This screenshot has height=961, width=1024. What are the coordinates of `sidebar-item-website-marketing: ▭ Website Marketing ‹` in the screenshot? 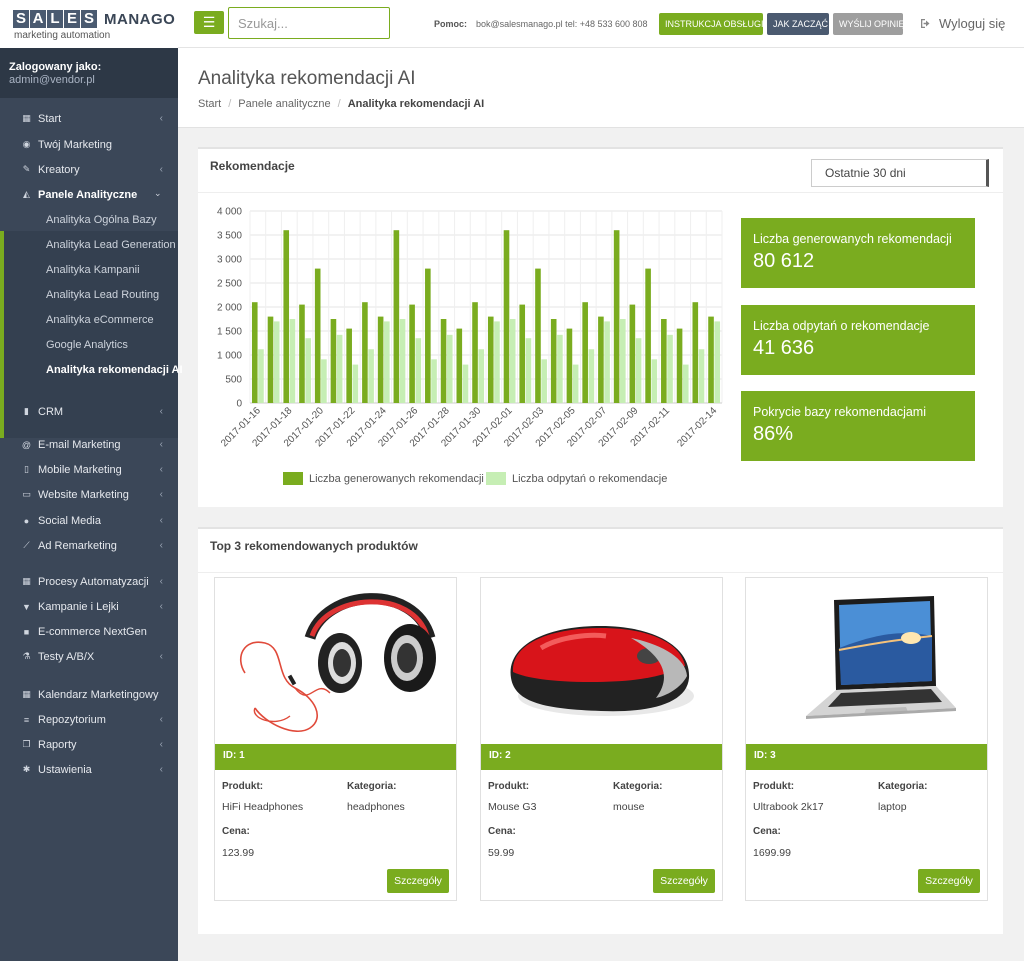 It's located at (89, 494).